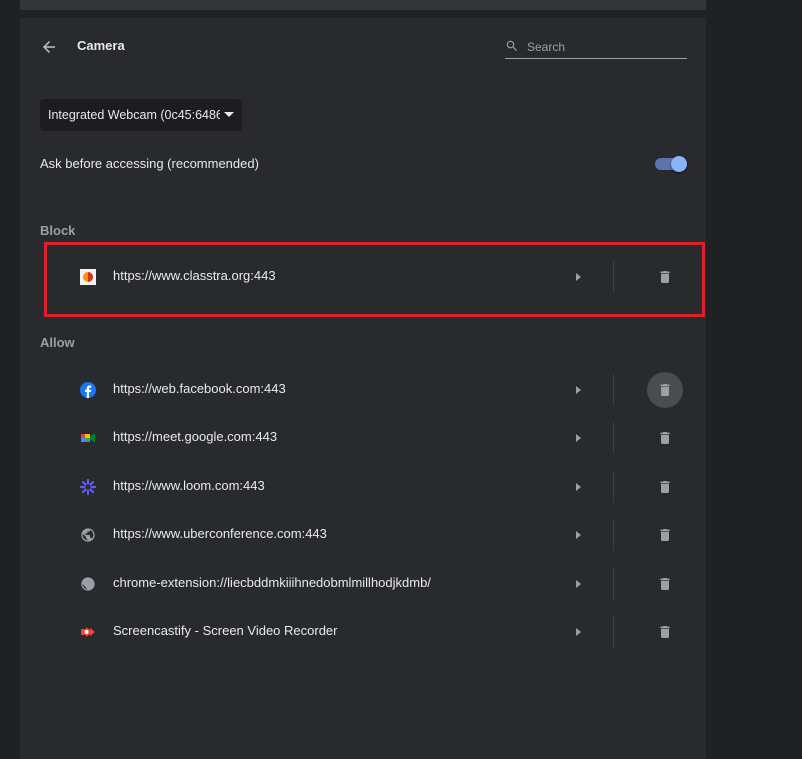  I want to click on toggle-knob, so click(679, 164).